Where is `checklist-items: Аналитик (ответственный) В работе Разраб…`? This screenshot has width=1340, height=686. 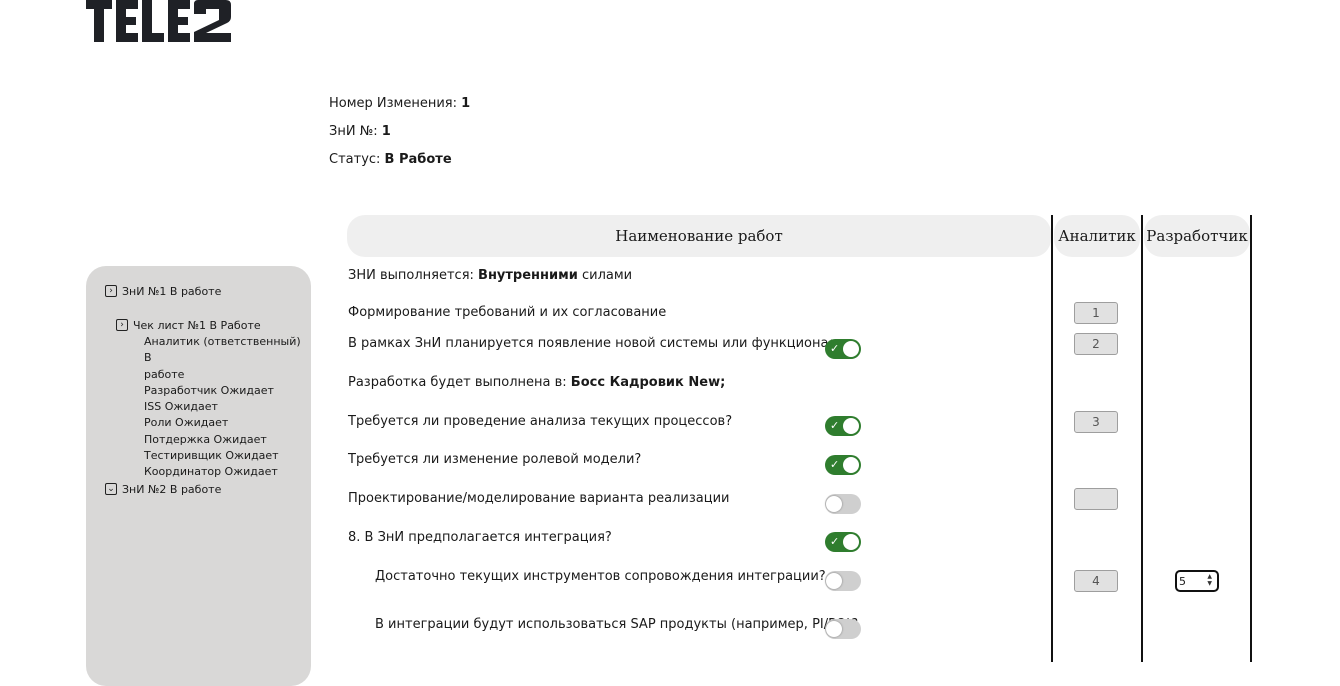
checklist-items: Аналитик (ответственный) В работе Разраб… is located at coordinates (224, 407).